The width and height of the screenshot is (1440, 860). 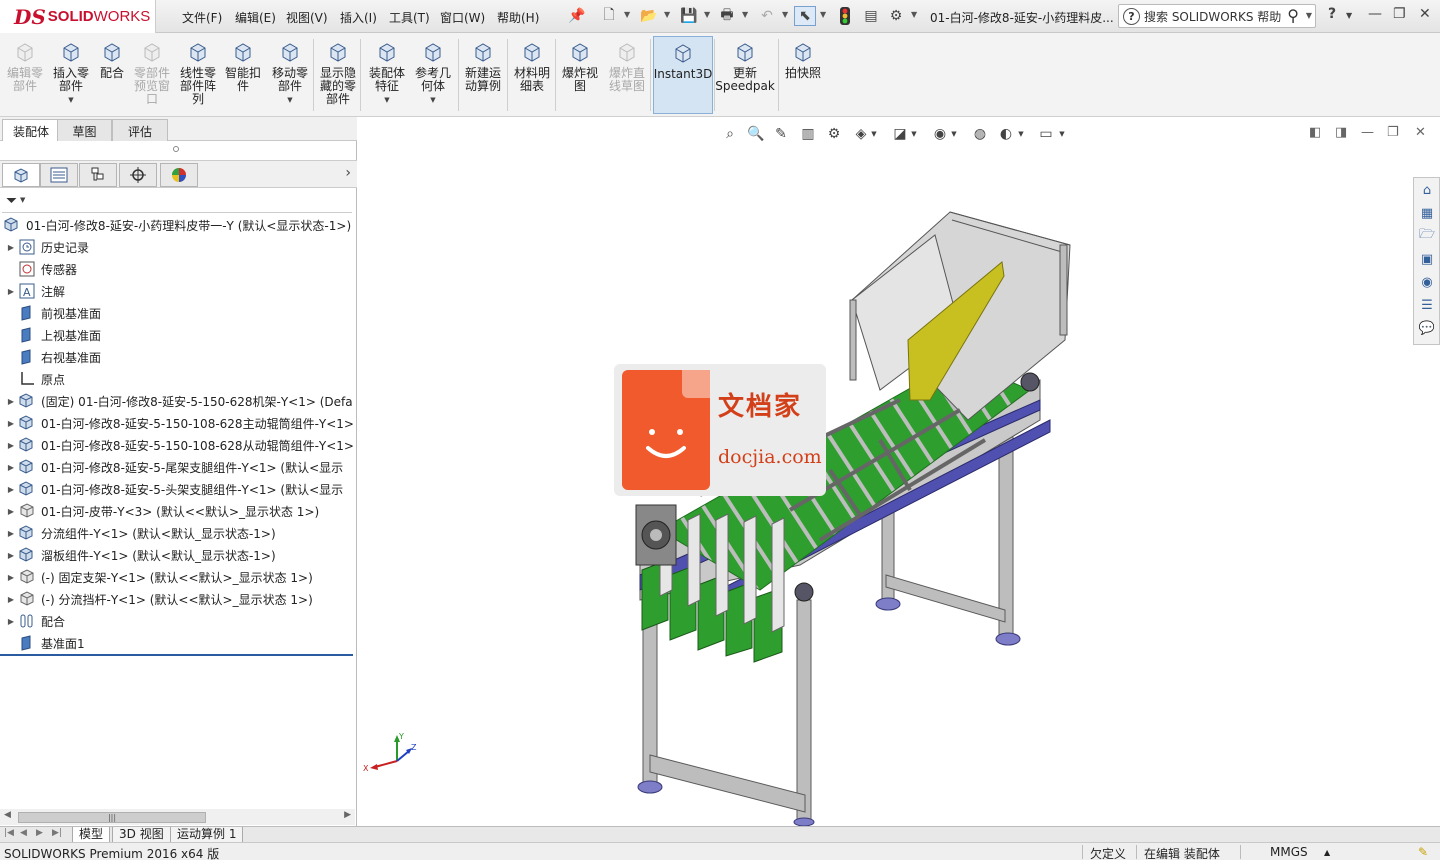 I want to click on help-search-box: ? 搜索 SOLIDWORKS 帮助 ⚲ ▼, so click(x=1217, y=16).